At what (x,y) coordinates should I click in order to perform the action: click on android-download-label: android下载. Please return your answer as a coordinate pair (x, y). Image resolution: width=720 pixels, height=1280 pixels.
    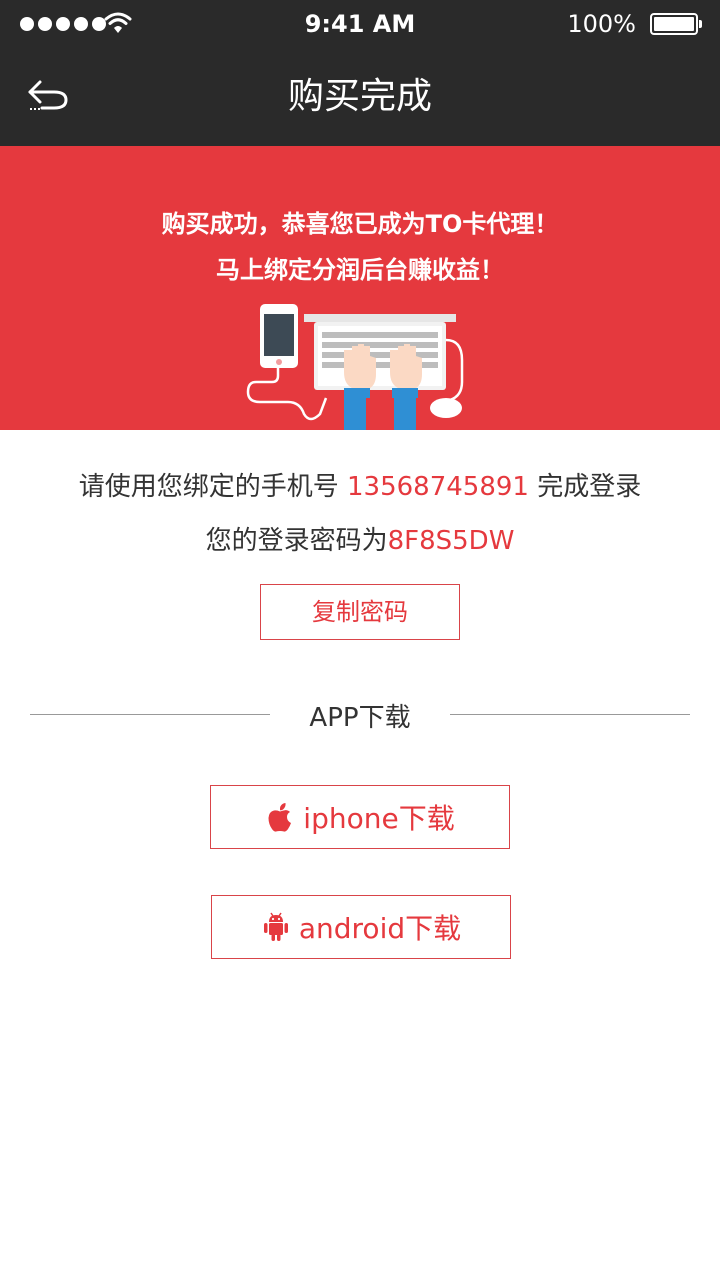
    Looking at the image, I should click on (380, 928).